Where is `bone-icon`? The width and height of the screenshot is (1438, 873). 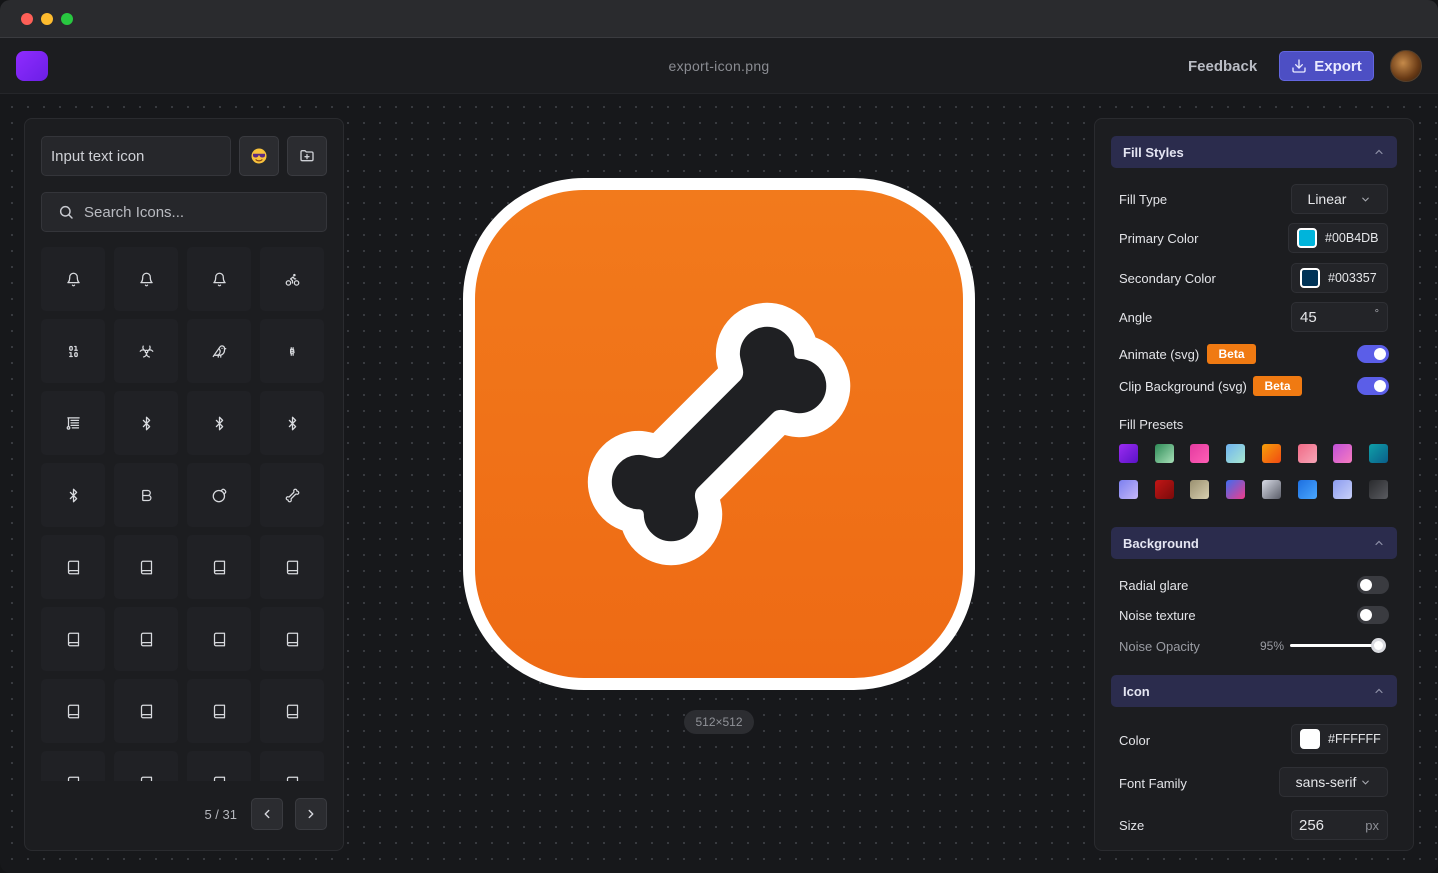 bone-icon is located at coordinates (292, 495).